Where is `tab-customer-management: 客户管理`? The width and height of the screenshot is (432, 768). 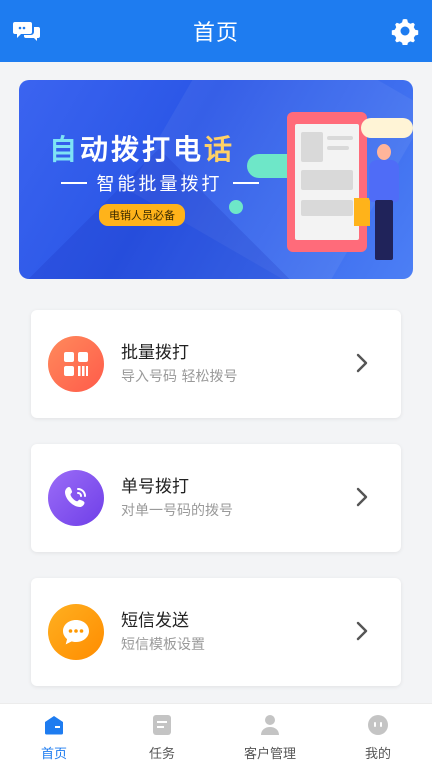 tab-customer-management: 客户管理 is located at coordinates (270, 736).